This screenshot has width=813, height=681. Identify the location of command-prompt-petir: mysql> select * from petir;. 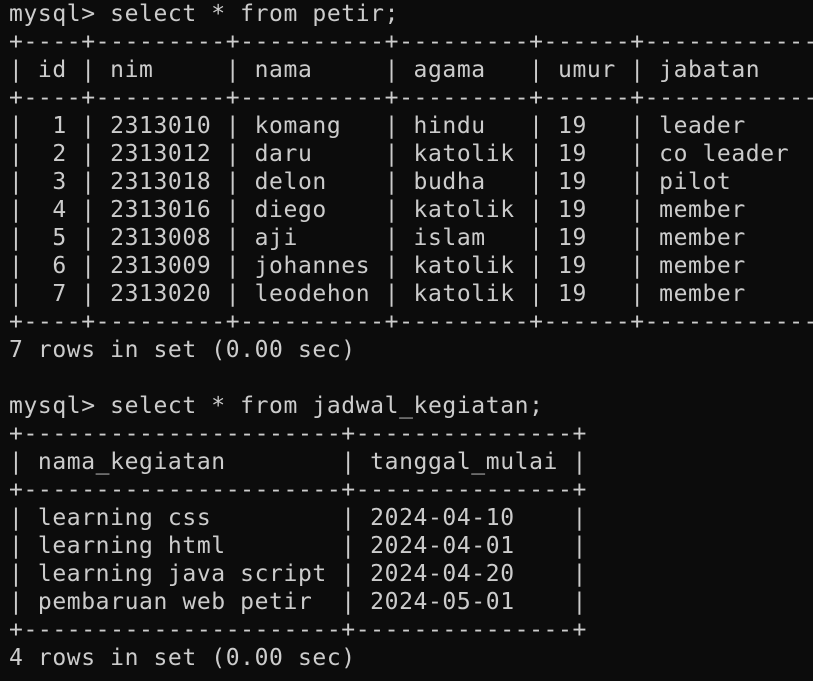
(204, 14).